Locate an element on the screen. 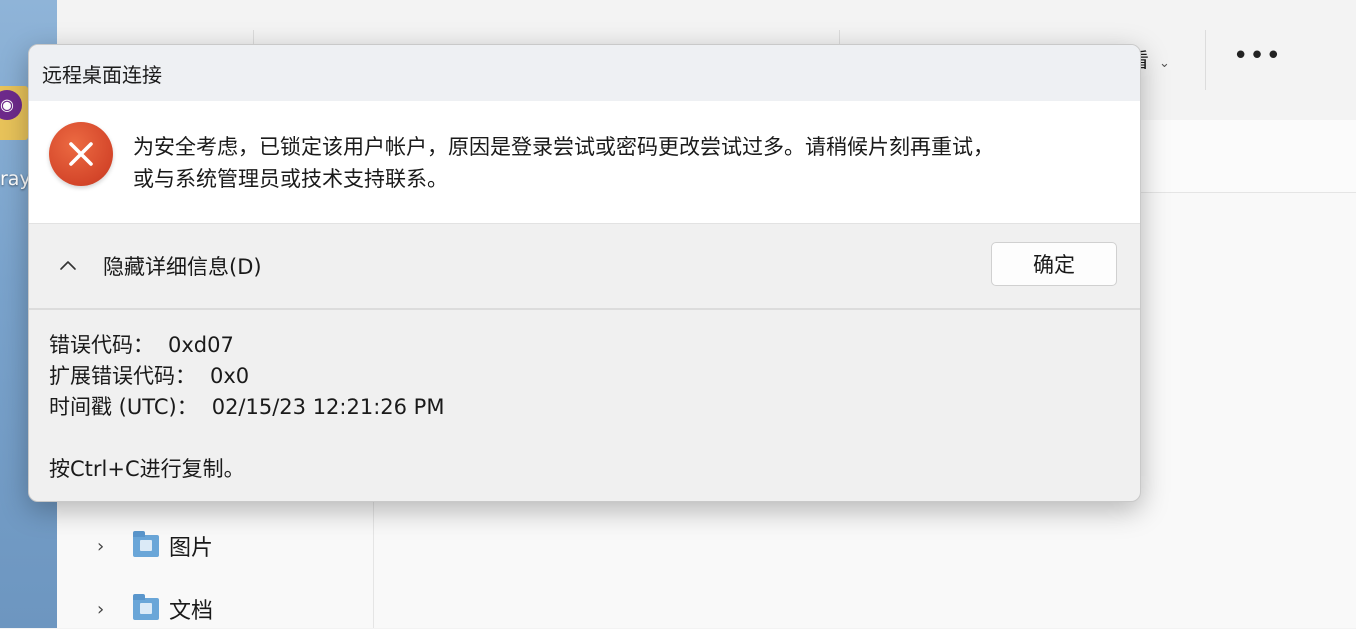 The image size is (1356, 629). more-options-button: ••• is located at coordinates (1257, 56).